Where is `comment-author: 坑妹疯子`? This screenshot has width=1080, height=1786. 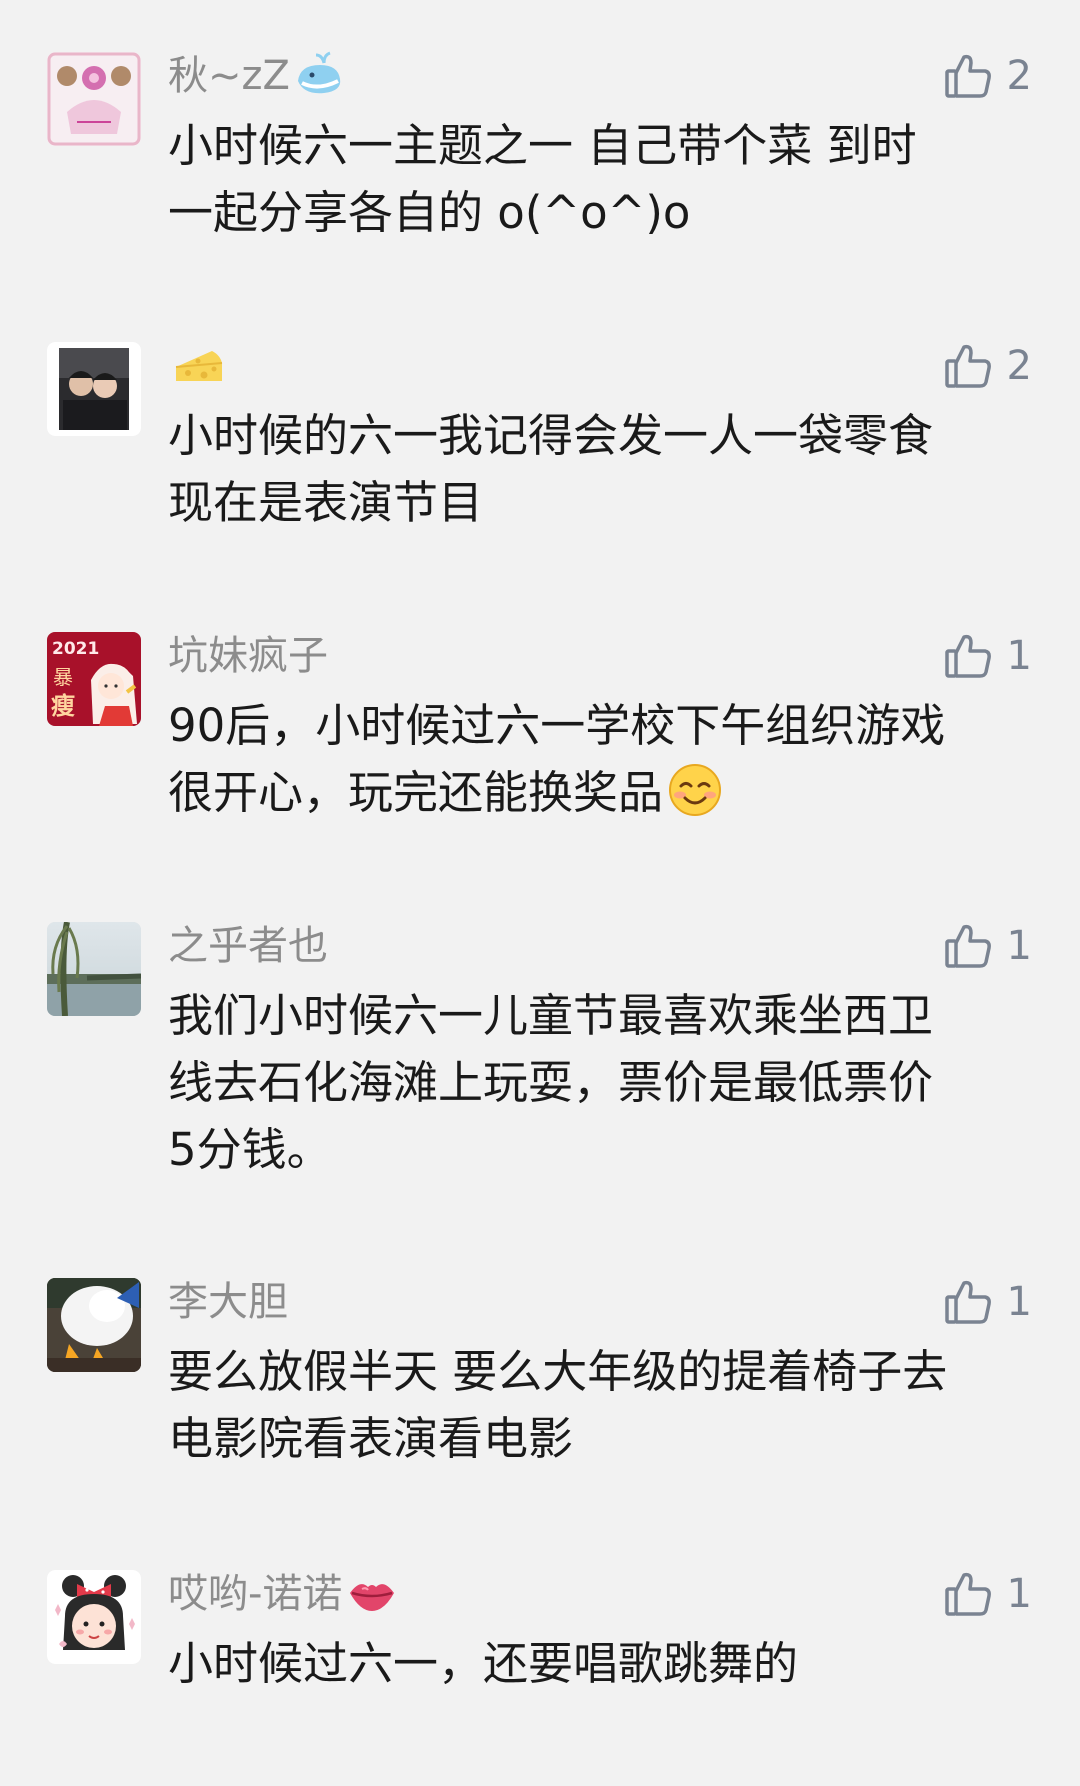 comment-author: 坑妹疯子 is located at coordinates (248, 656).